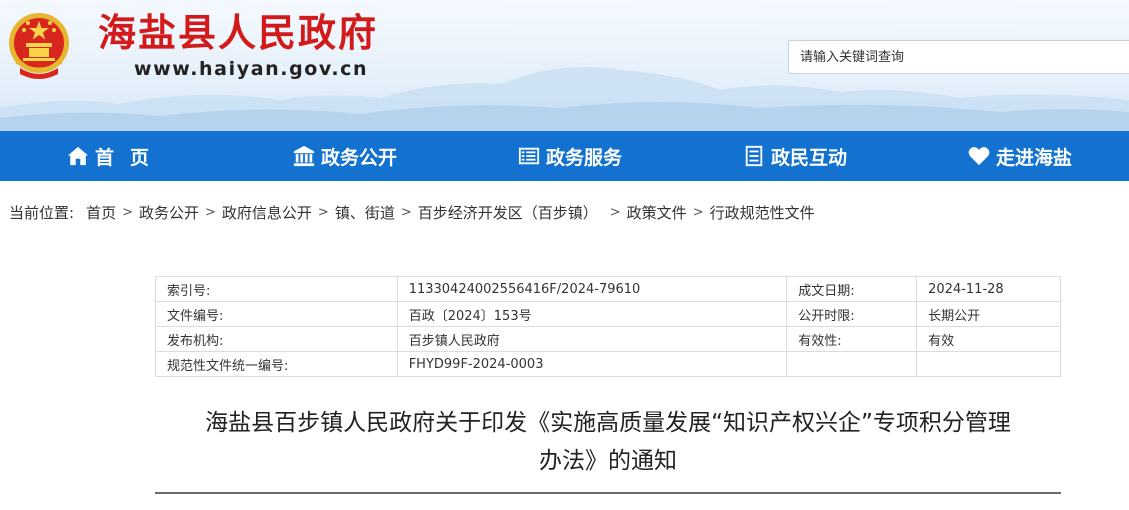 Image resolution: width=1129 pixels, height=510 pixels. What do you see at coordinates (276, 339) in the screenshot?
I see `info-key: 发布机构:` at bounding box center [276, 339].